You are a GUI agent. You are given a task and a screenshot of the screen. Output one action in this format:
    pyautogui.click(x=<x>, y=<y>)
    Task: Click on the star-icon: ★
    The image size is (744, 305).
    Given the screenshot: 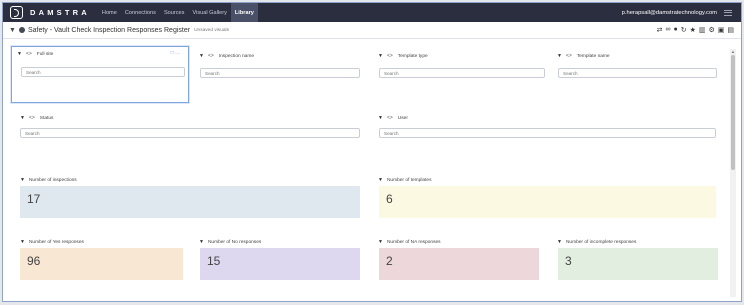 What is the action you would take?
    pyautogui.click(x=693, y=30)
    